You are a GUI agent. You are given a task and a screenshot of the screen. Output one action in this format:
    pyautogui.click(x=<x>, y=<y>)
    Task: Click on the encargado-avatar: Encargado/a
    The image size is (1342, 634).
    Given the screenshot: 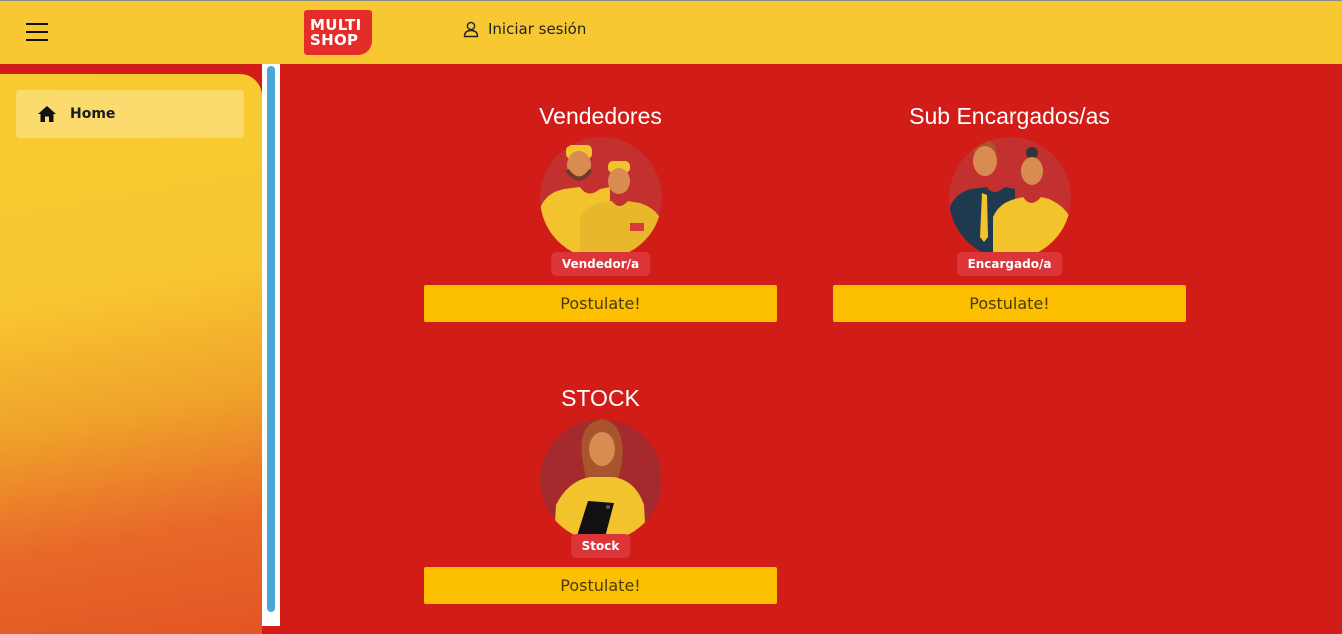 What is the action you would take?
    pyautogui.click(x=1009, y=206)
    